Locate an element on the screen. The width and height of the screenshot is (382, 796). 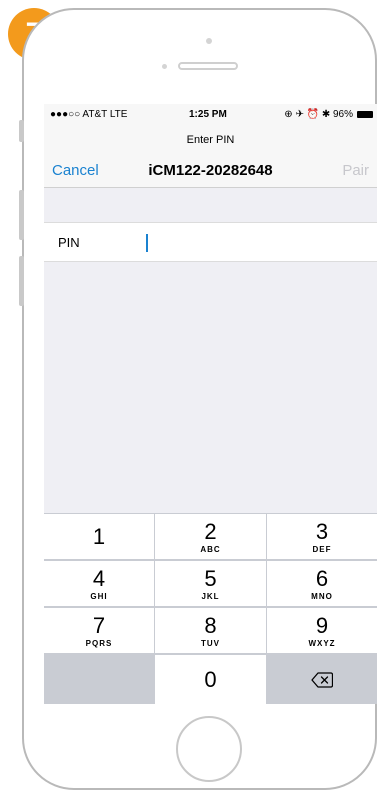
key-5: 5 JKL is located at coordinates (210, 583).